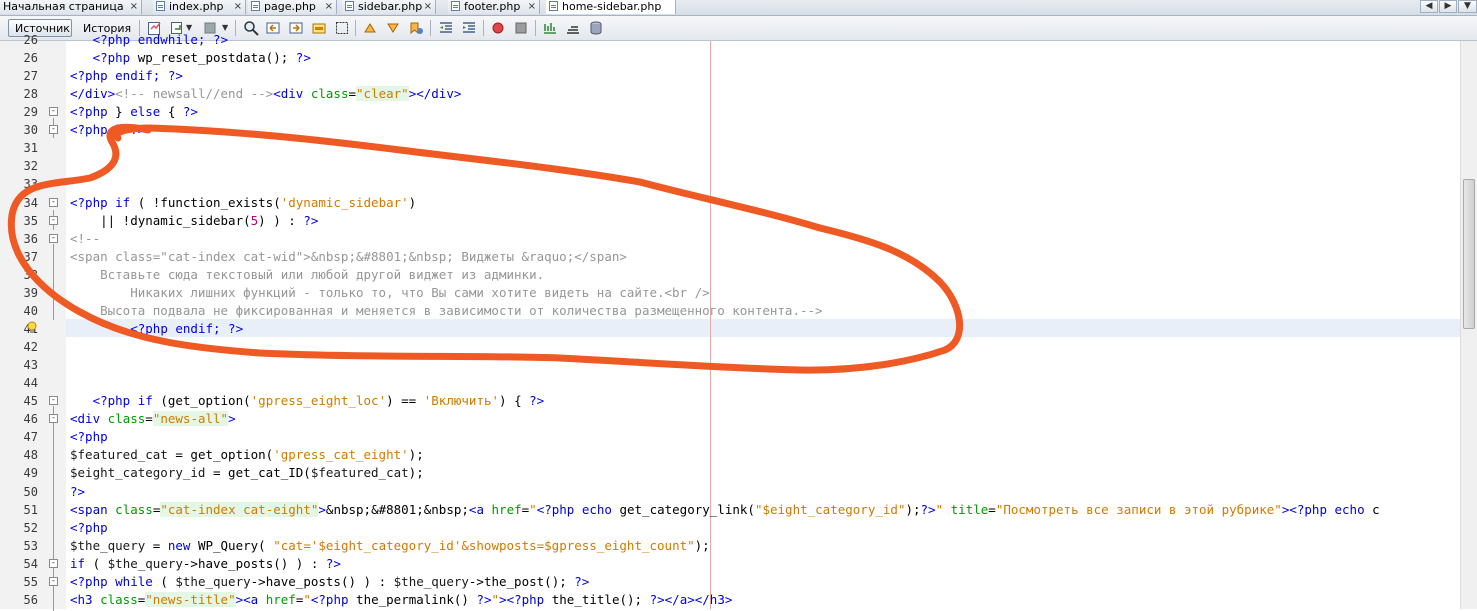 Image resolution: width=1477 pixels, height=611 pixels. What do you see at coordinates (738, 148) in the screenshot?
I see `code-line: 31` at bounding box center [738, 148].